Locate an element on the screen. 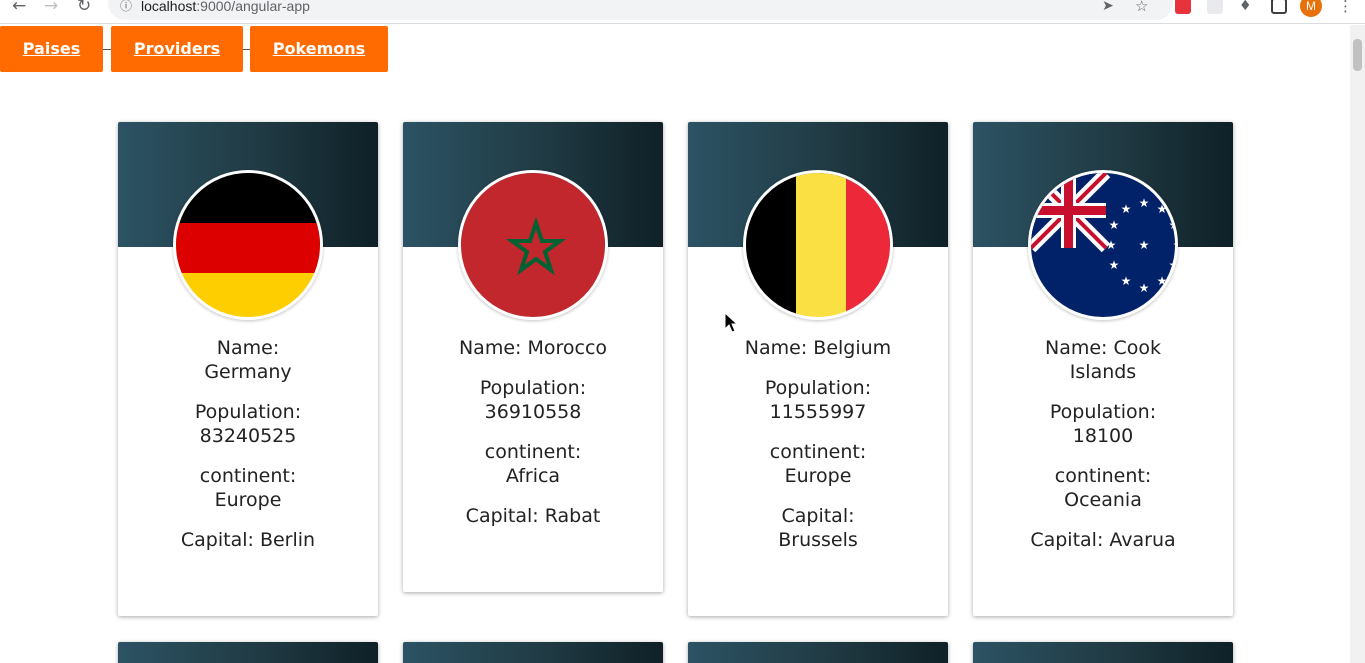 Image resolution: width=1365 pixels, height=663 pixels. send-icon: ➤ is located at coordinates (1108, 7).